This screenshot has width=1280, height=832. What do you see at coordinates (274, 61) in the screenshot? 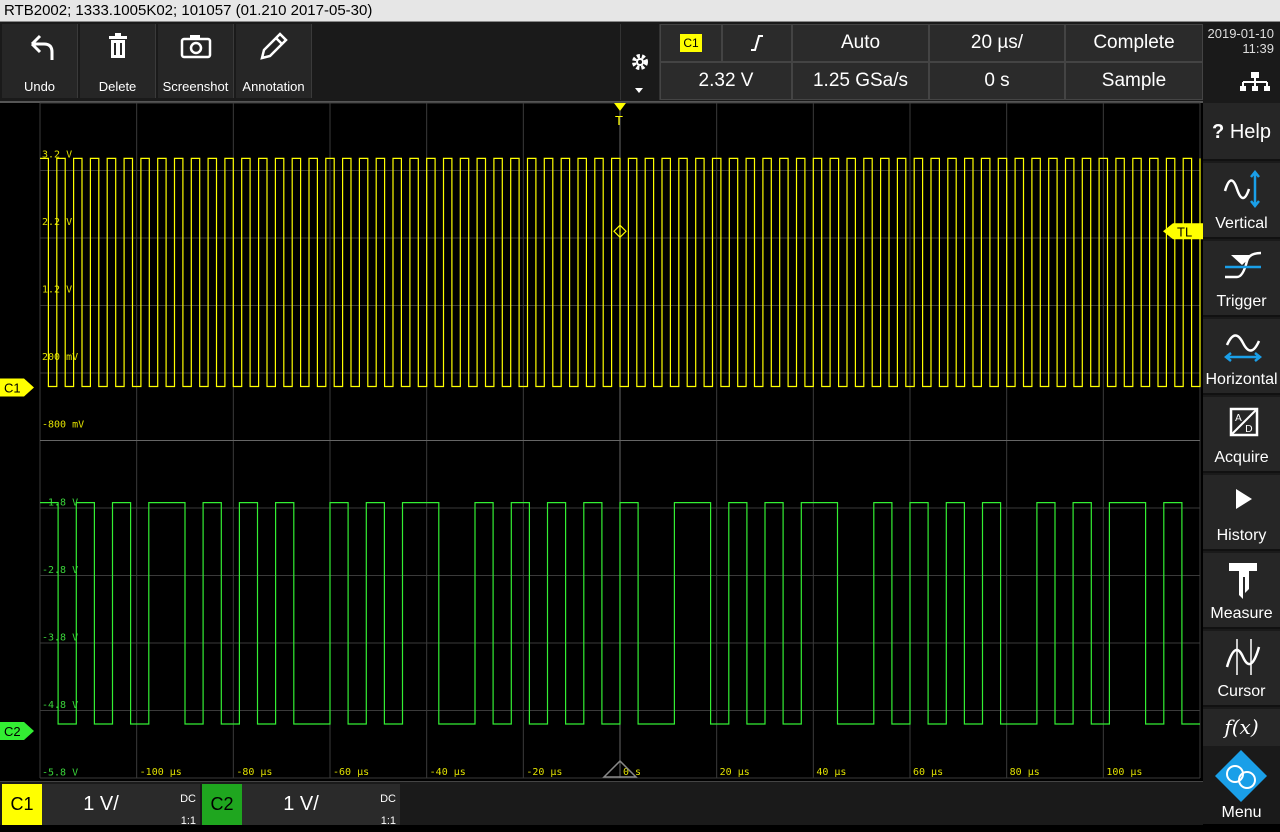
I see `annotation-button: Annotation` at bounding box center [274, 61].